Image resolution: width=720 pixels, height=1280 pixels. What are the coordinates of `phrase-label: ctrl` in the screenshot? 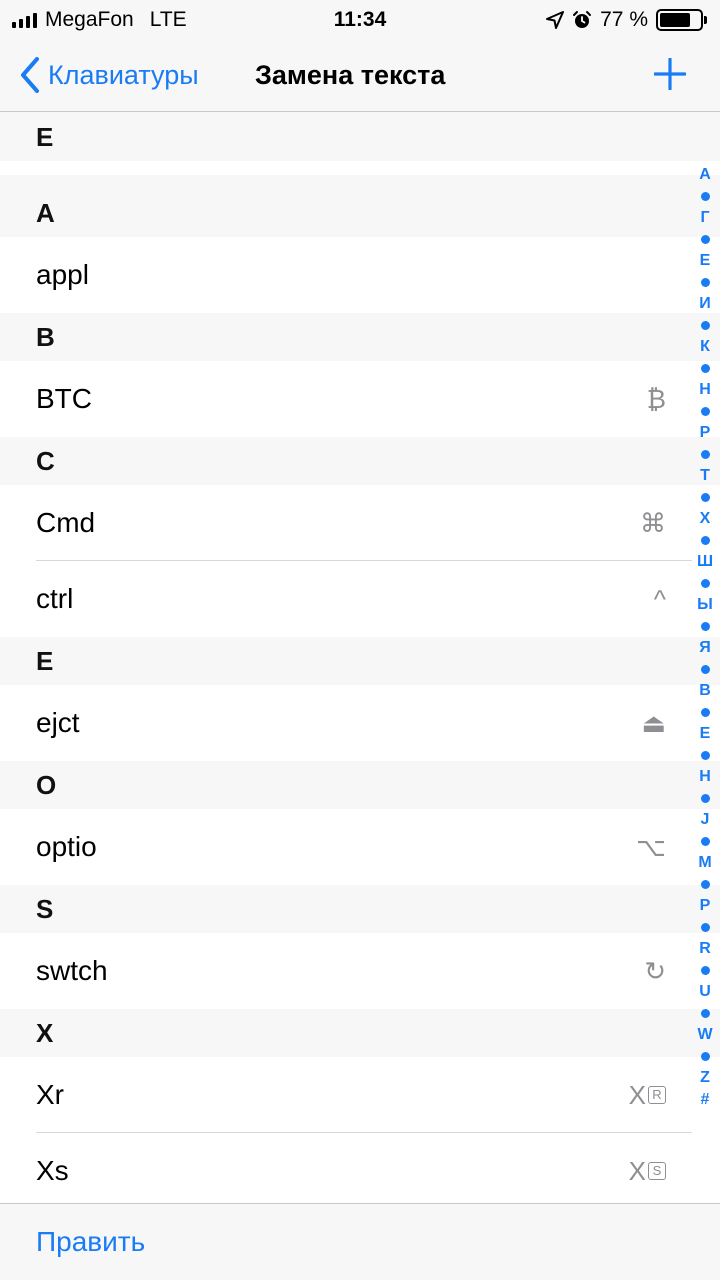 It's located at (55, 598).